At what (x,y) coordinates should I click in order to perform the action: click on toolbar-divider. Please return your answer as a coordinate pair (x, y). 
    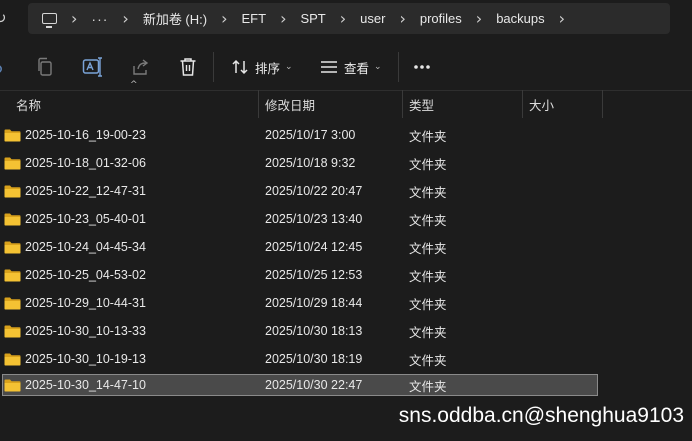
    Looking at the image, I should click on (398, 67).